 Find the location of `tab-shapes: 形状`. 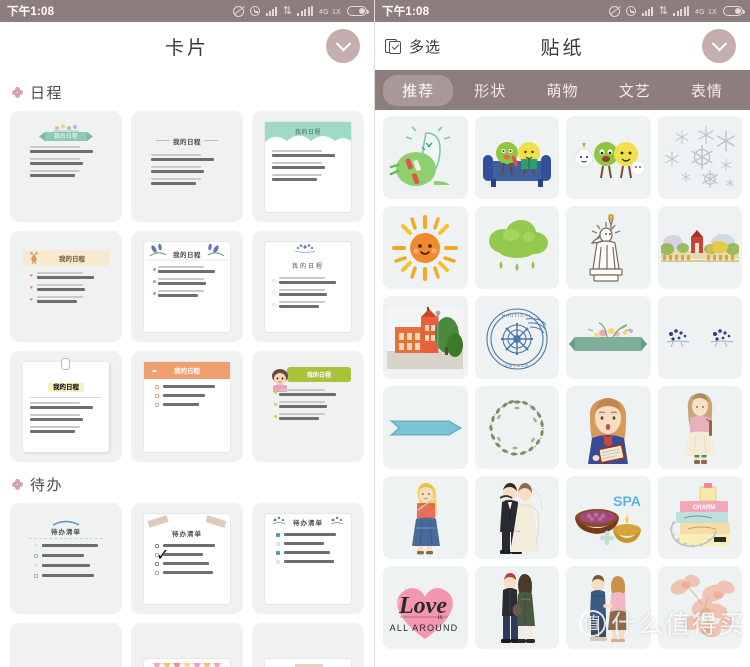

tab-shapes: 形状 is located at coordinates (490, 90).